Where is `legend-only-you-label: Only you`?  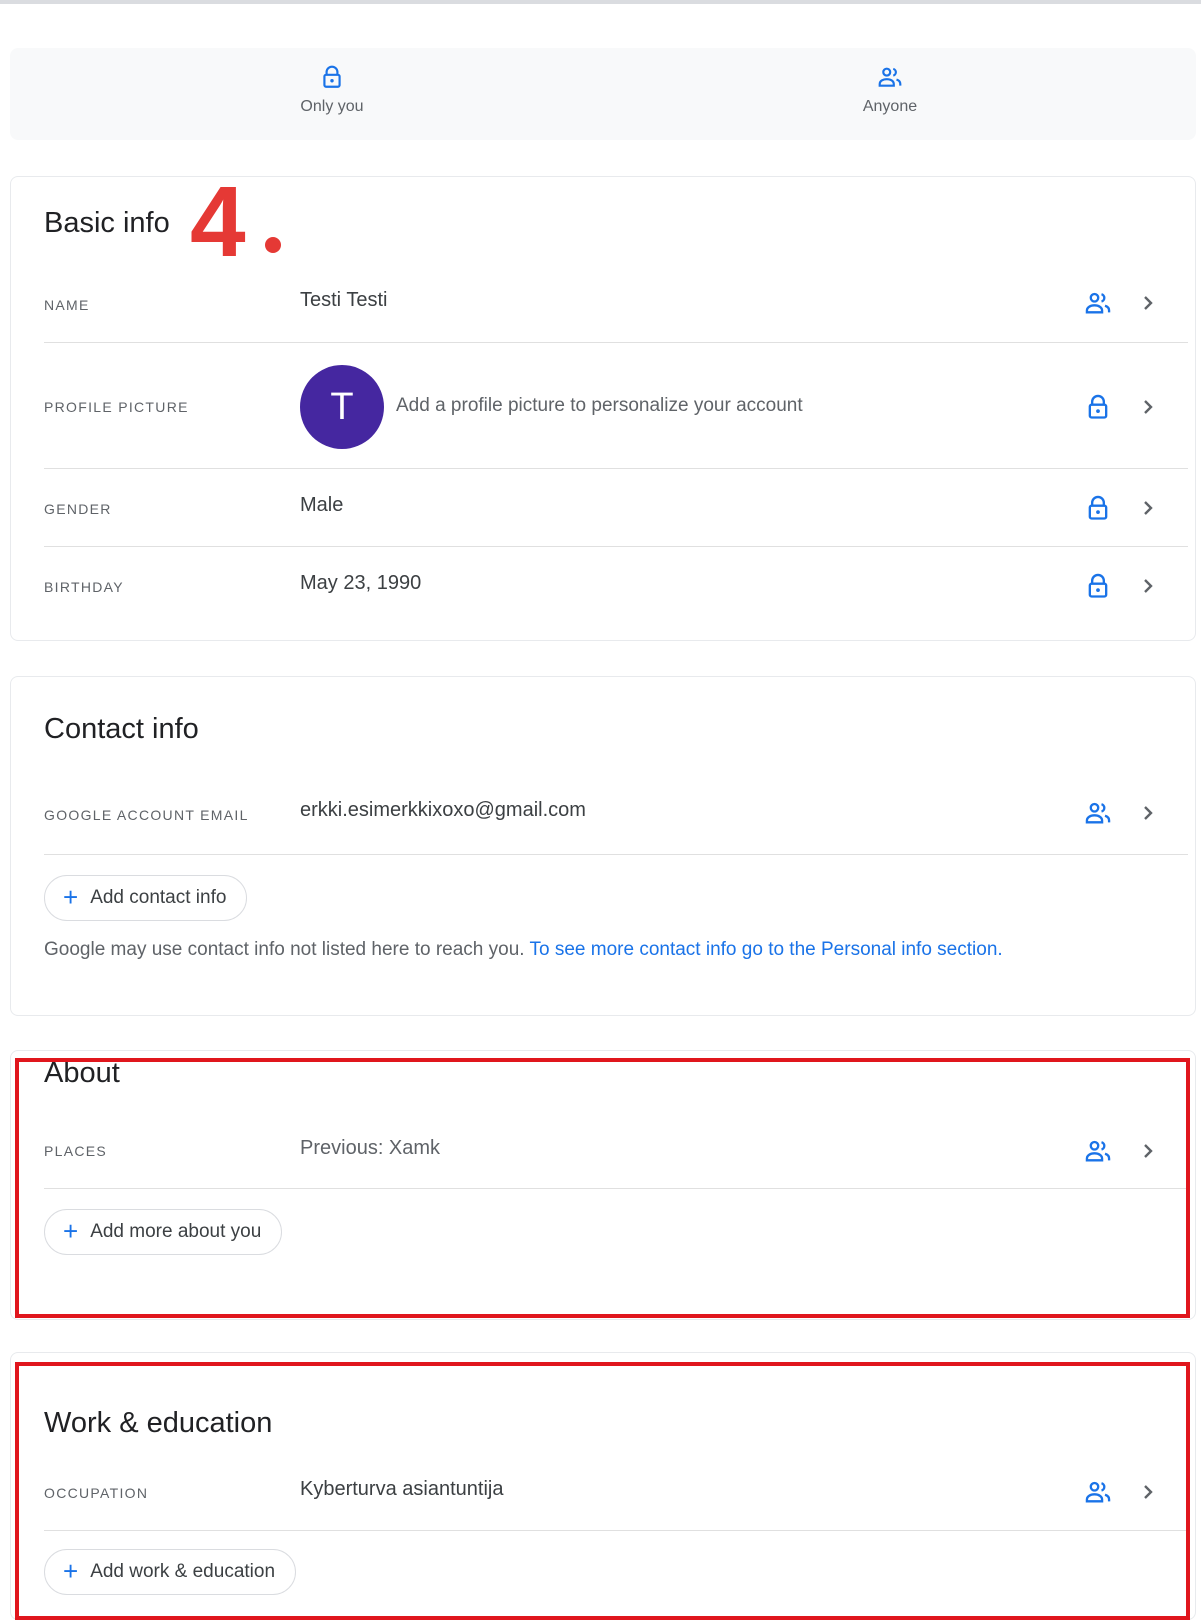 legend-only-you-label: Only you is located at coordinates (332, 106).